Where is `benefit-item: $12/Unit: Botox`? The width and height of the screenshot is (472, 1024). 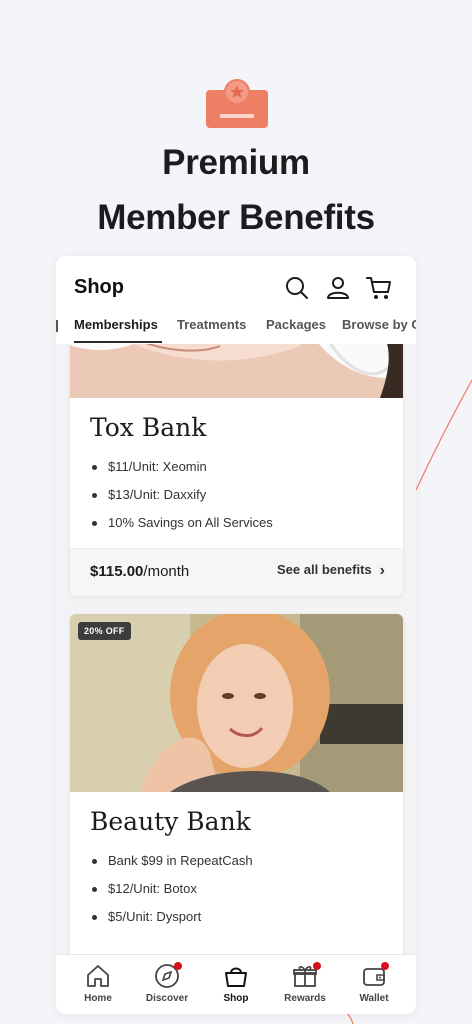
benefit-item: $12/Unit: Botox is located at coordinates (172, 893).